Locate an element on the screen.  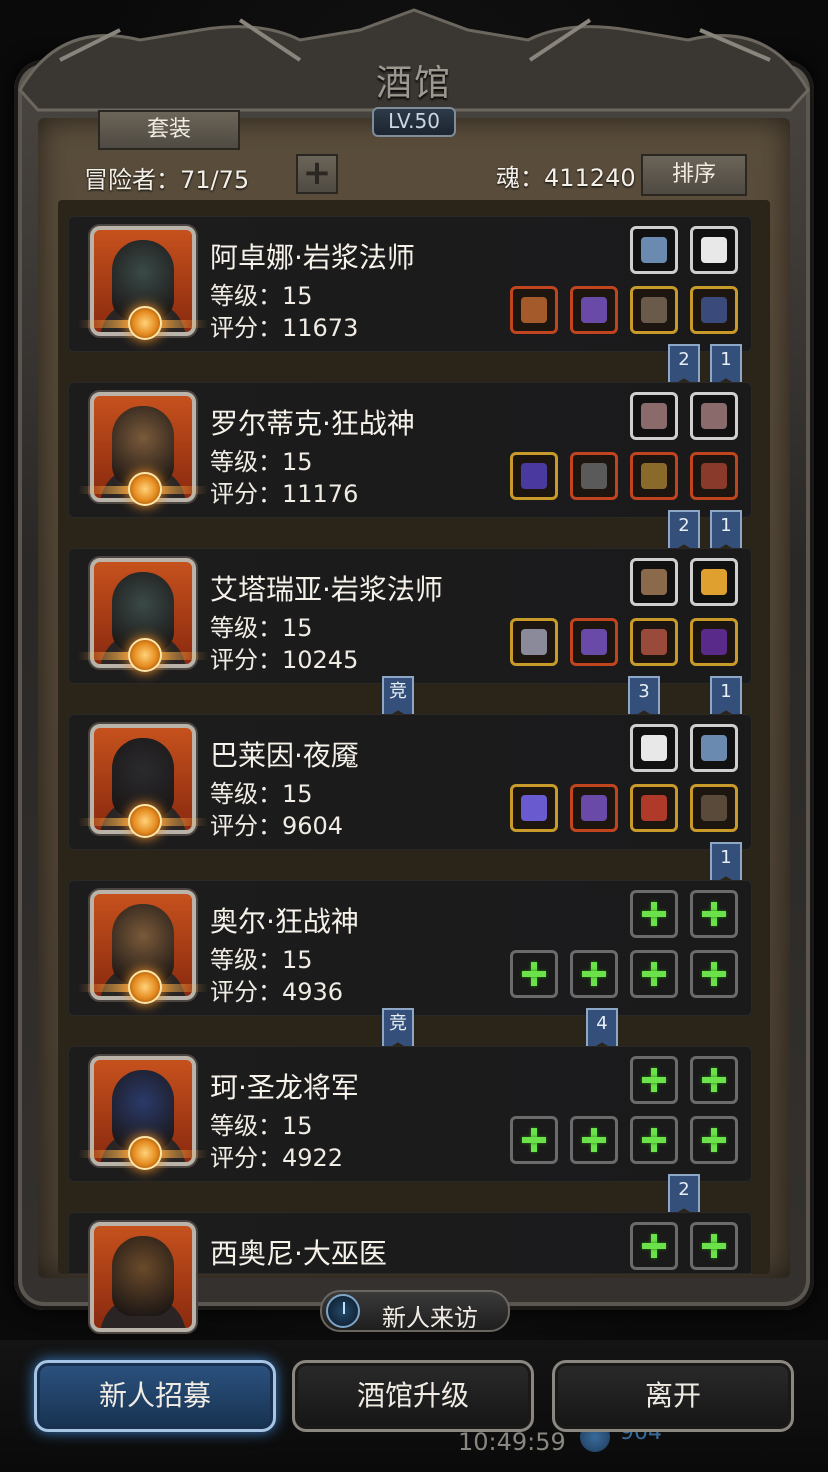
hero-name: 巴莱因·夜魇 is located at coordinates (284, 755).